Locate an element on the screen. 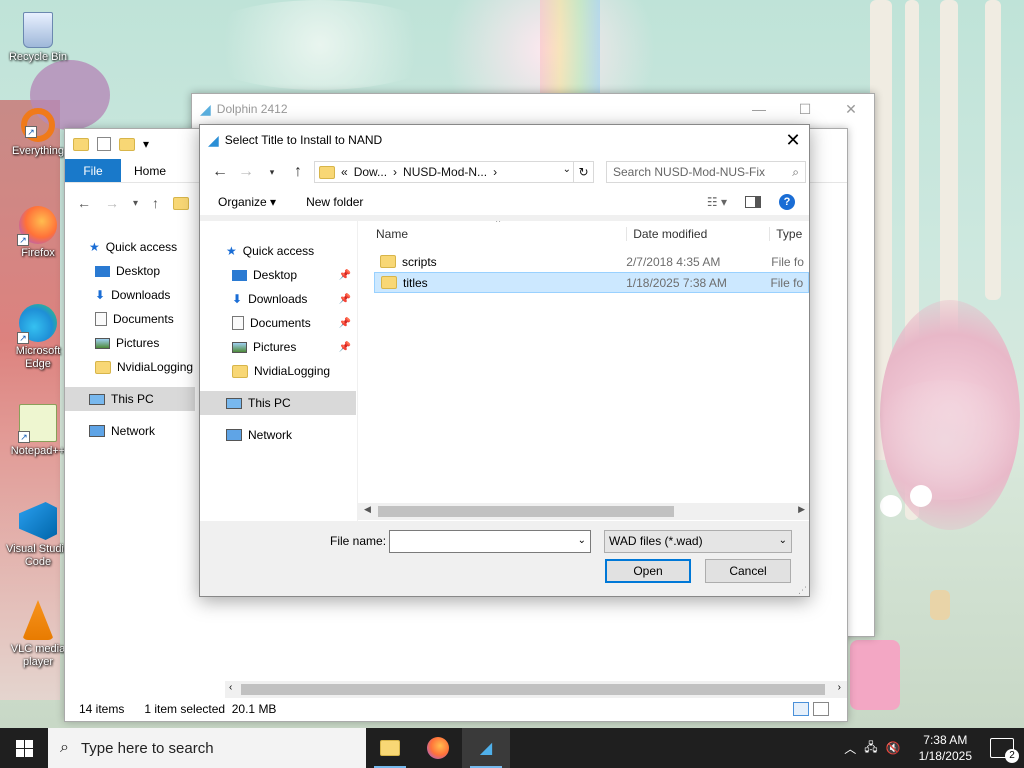 This screenshot has width=1024, height=768. column-header-type: Type is located at coordinates (789, 234).